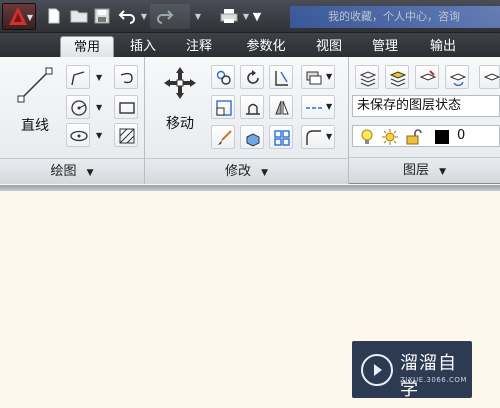  What do you see at coordinates (426, 136) in the screenshot?
I see `layer-dropdown: 0` at bounding box center [426, 136].